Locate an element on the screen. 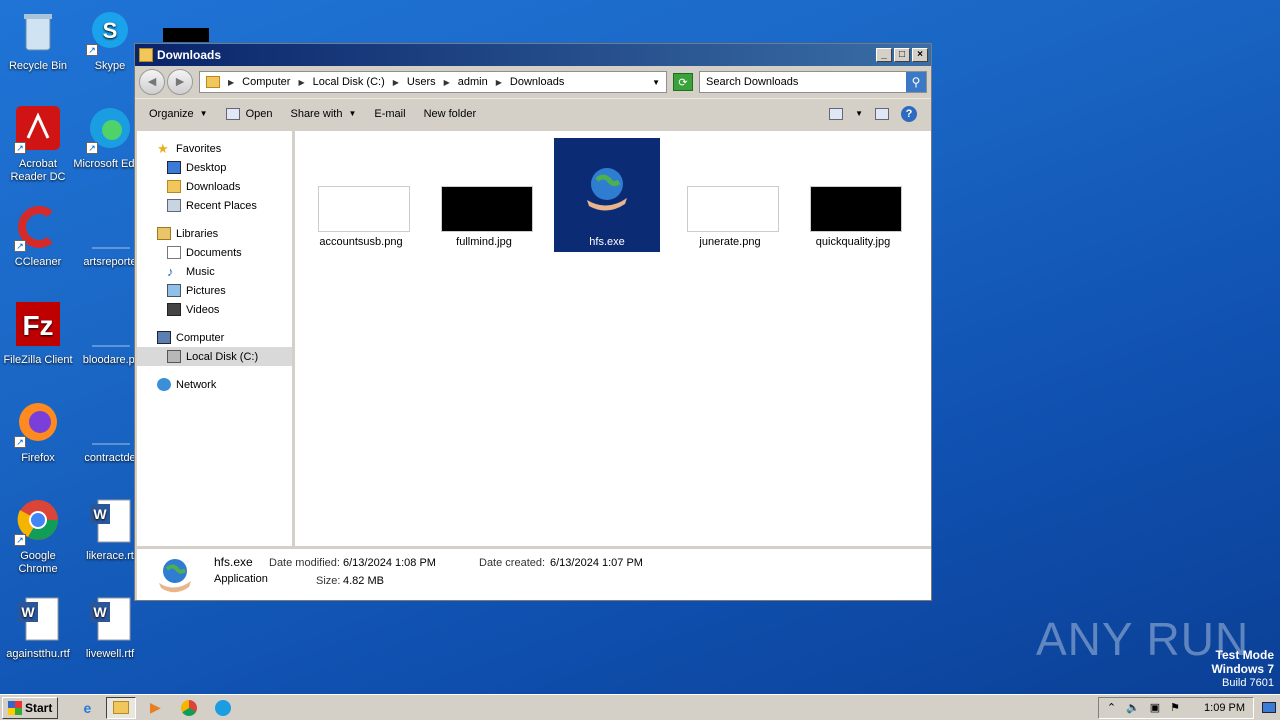  taskbar-chrome-button is located at coordinates (189, 708).